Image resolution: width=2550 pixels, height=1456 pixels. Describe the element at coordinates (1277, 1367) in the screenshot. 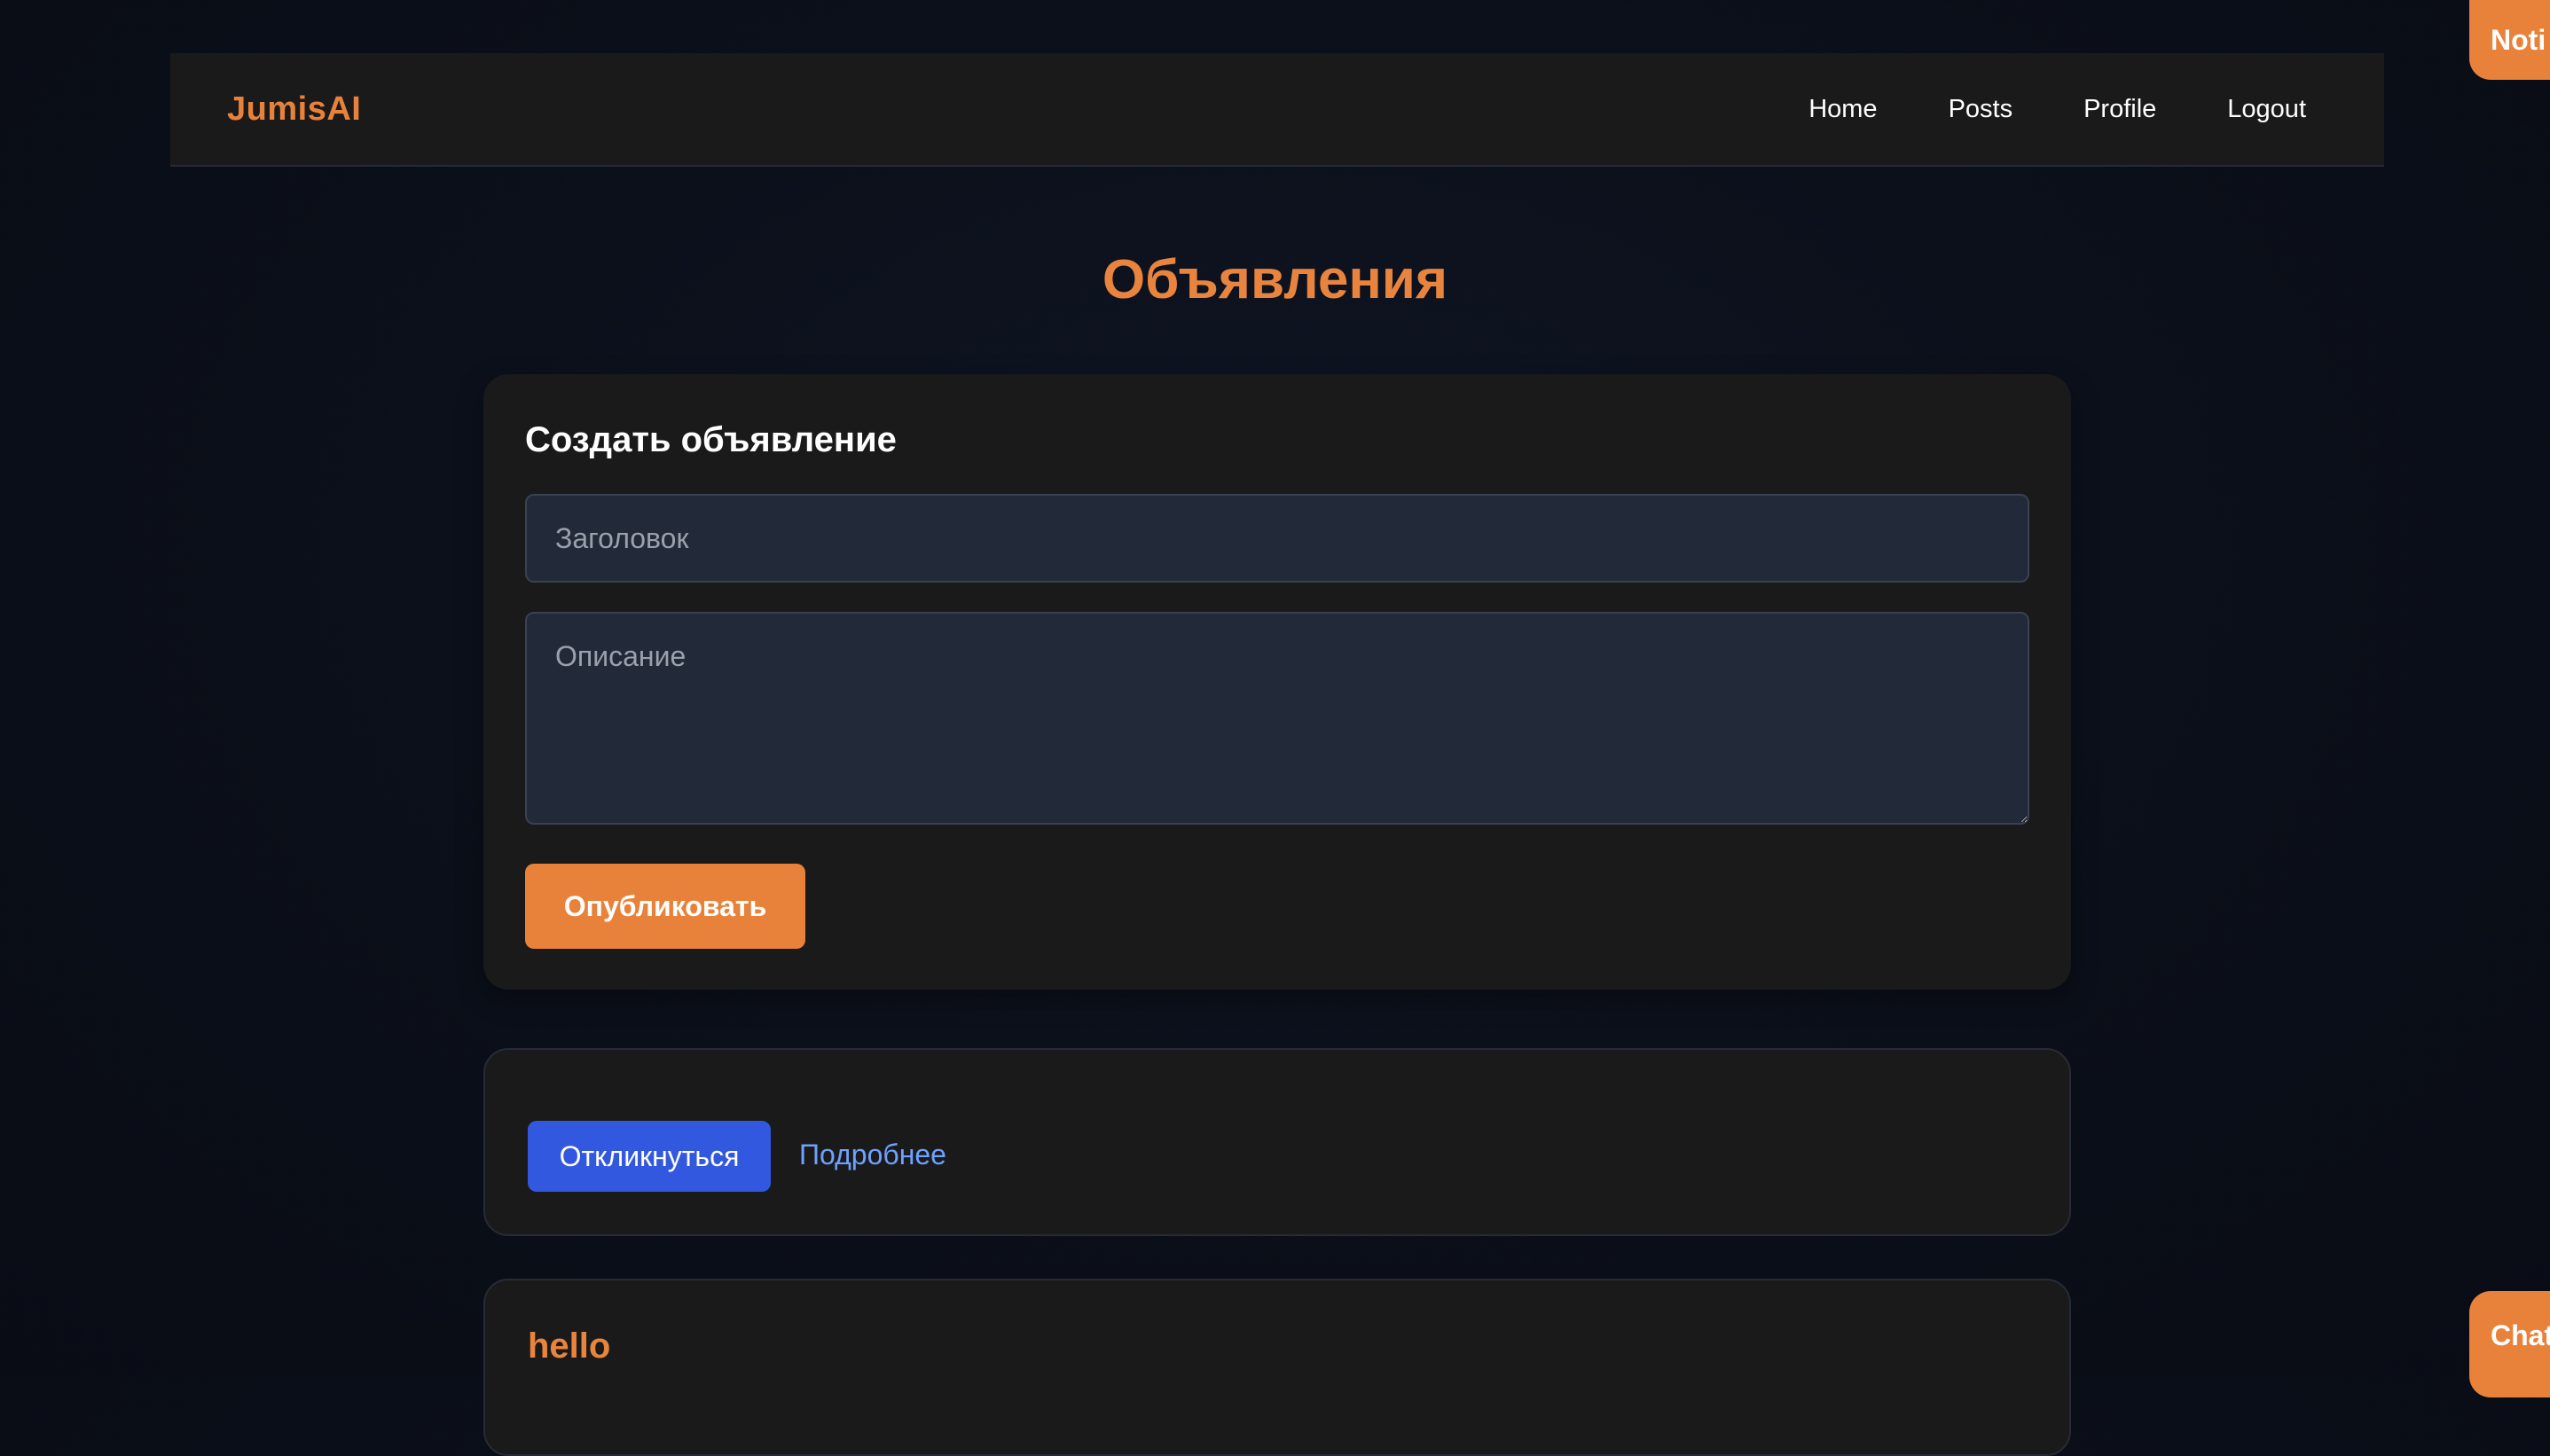

I see `post-card: hello` at that location.